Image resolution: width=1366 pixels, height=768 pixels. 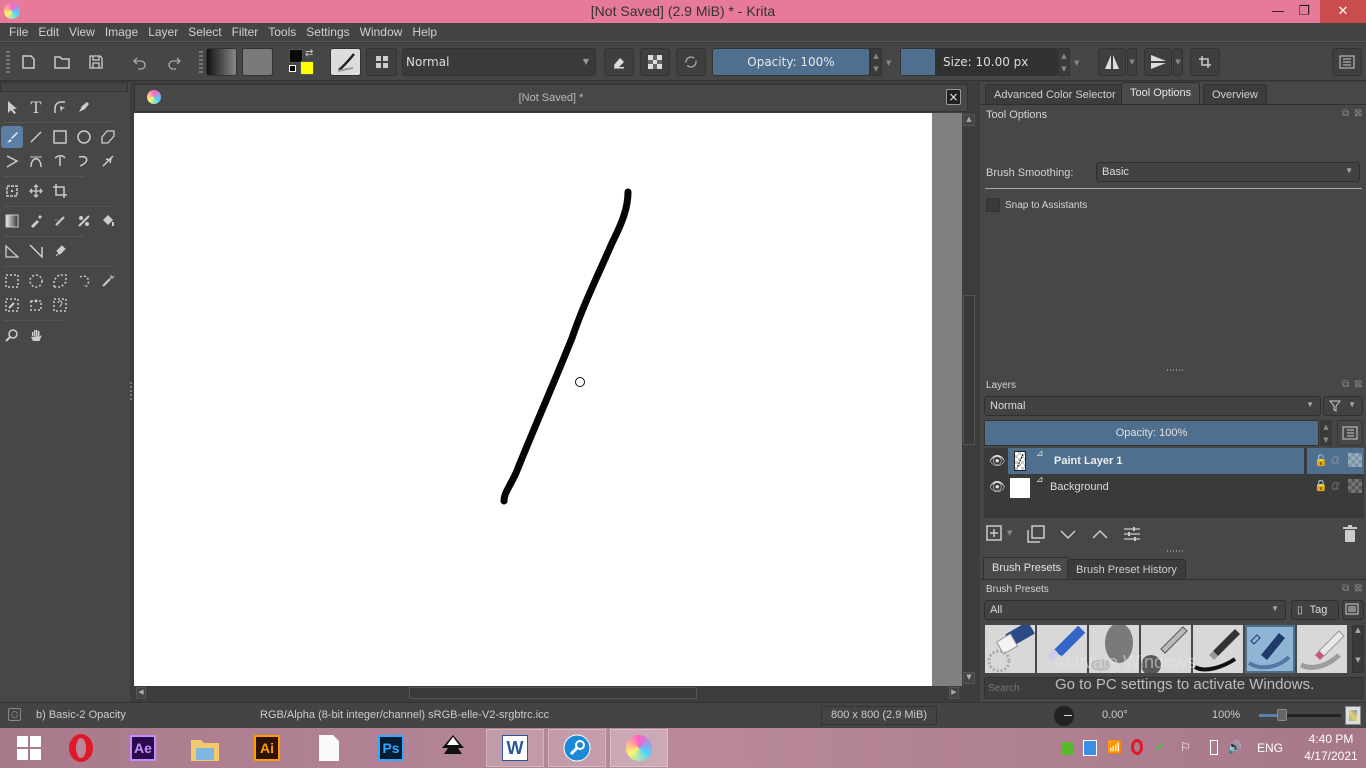 I want to click on security-tray-icon, so click(x=1067, y=748).